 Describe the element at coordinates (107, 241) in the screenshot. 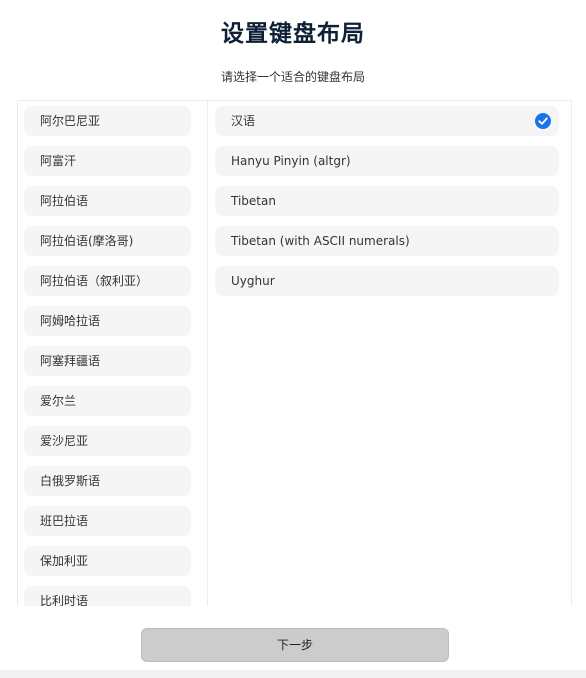

I see `language-item: 阿拉伯语(摩洛哥)` at that location.